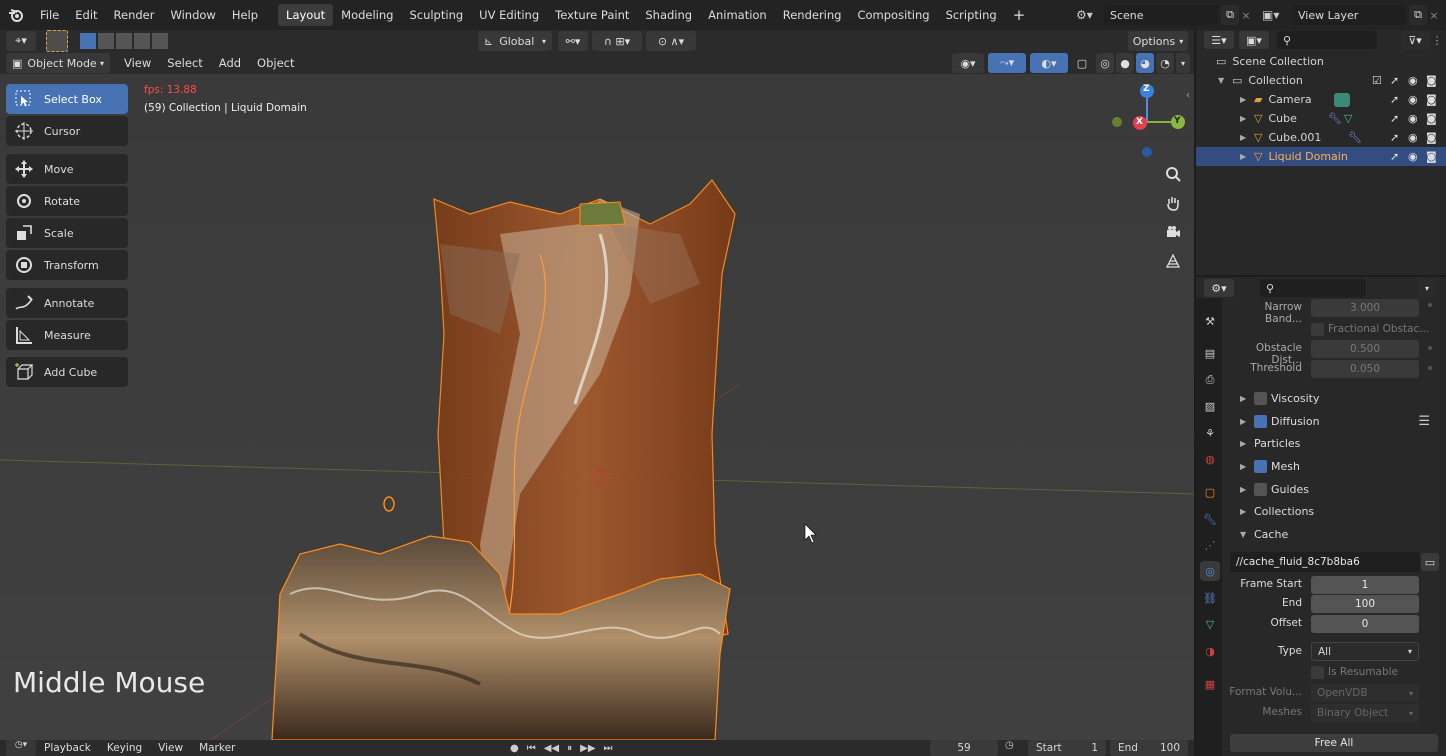 Image resolution: width=1446 pixels, height=756 pixels. I want to click on viscosity-checkbox, so click(1260, 398).